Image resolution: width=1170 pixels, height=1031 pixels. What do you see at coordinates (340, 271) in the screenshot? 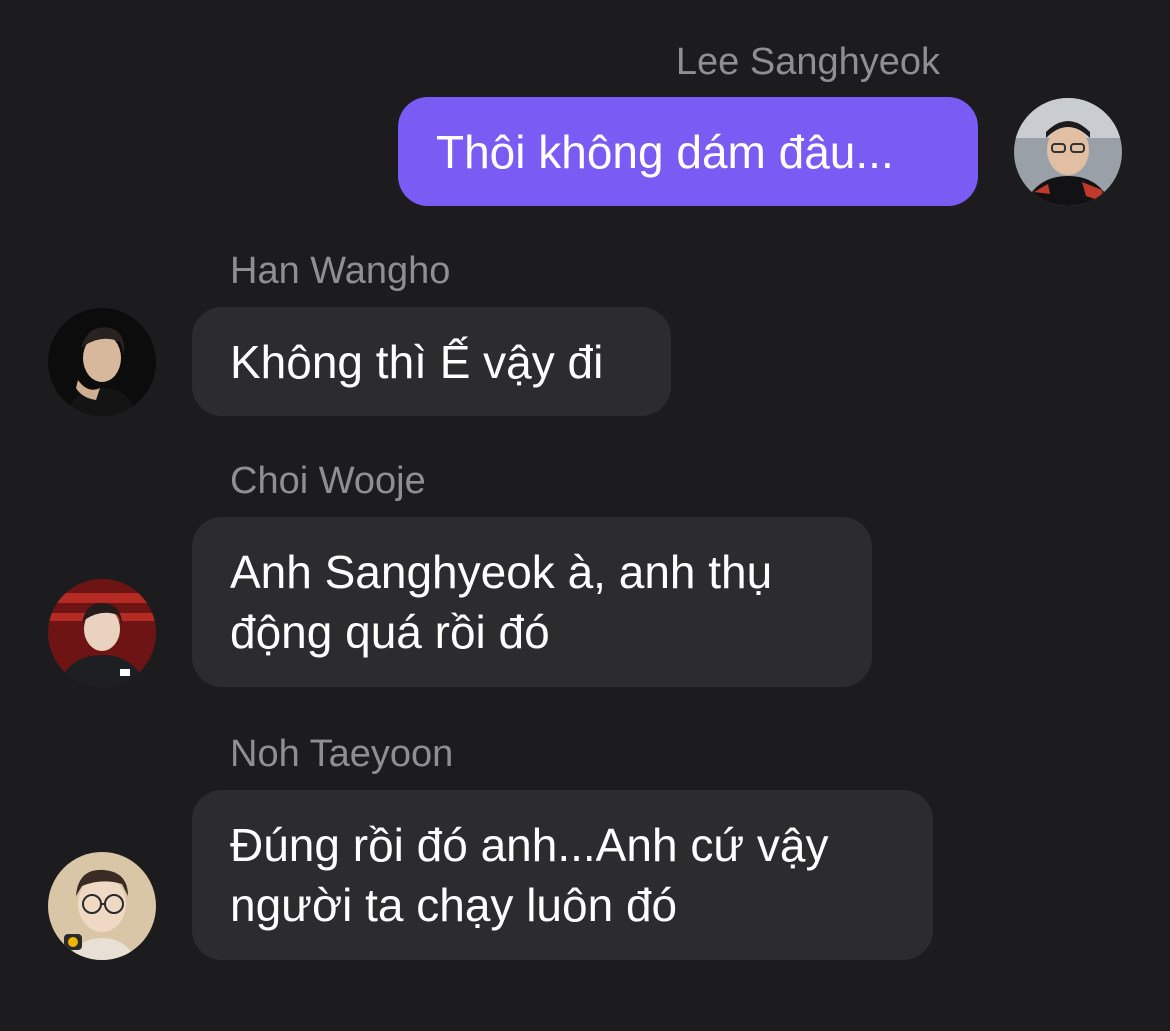
I see `sender-name: Han Wangho` at bounding box center [340, 271].